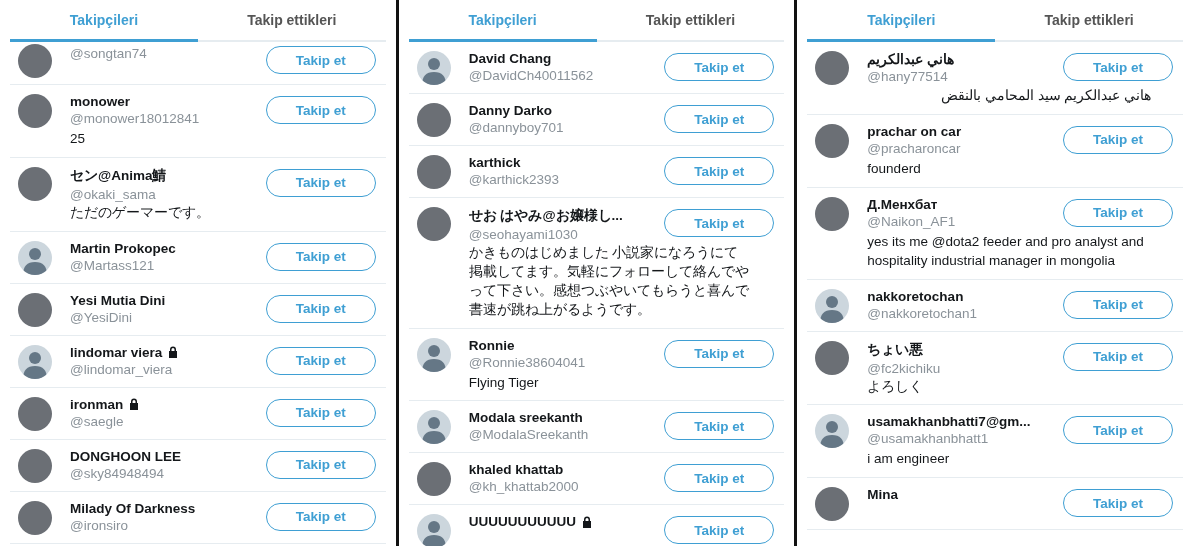 This screenshot has height=546, width=1193. I want to click on user-handle: @songtan74, so click(109, 53).